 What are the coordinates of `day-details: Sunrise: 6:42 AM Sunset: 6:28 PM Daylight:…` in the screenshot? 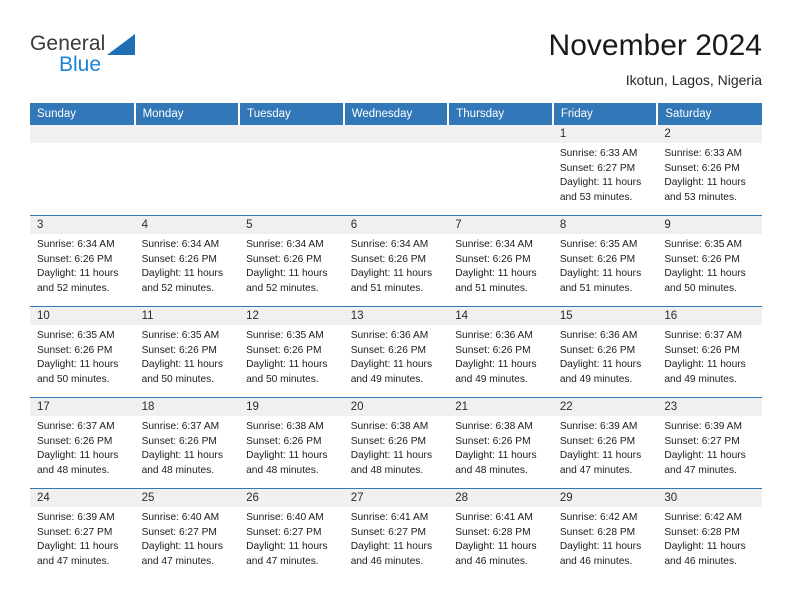 It's located at (709, 538).